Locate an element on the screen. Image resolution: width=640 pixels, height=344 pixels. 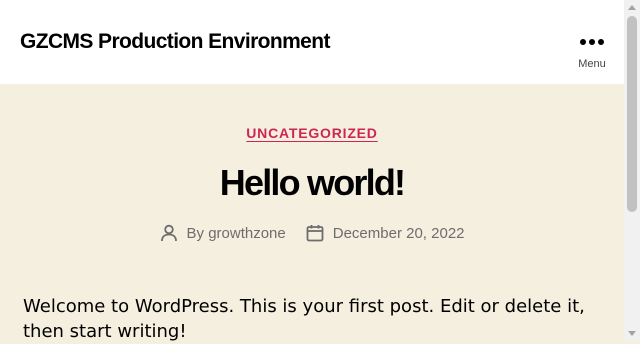
scroll-up-arrow-icon is located at coordinates (632, 7).